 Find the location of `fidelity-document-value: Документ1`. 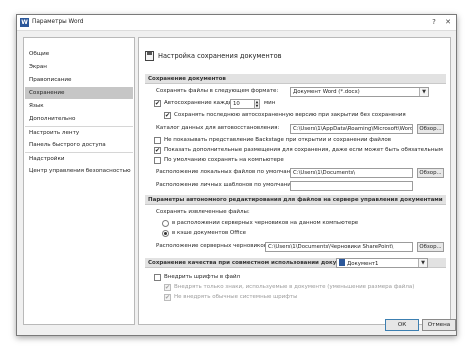

fidelity-document-value: Документ1 is located at coordinates (363, 264).